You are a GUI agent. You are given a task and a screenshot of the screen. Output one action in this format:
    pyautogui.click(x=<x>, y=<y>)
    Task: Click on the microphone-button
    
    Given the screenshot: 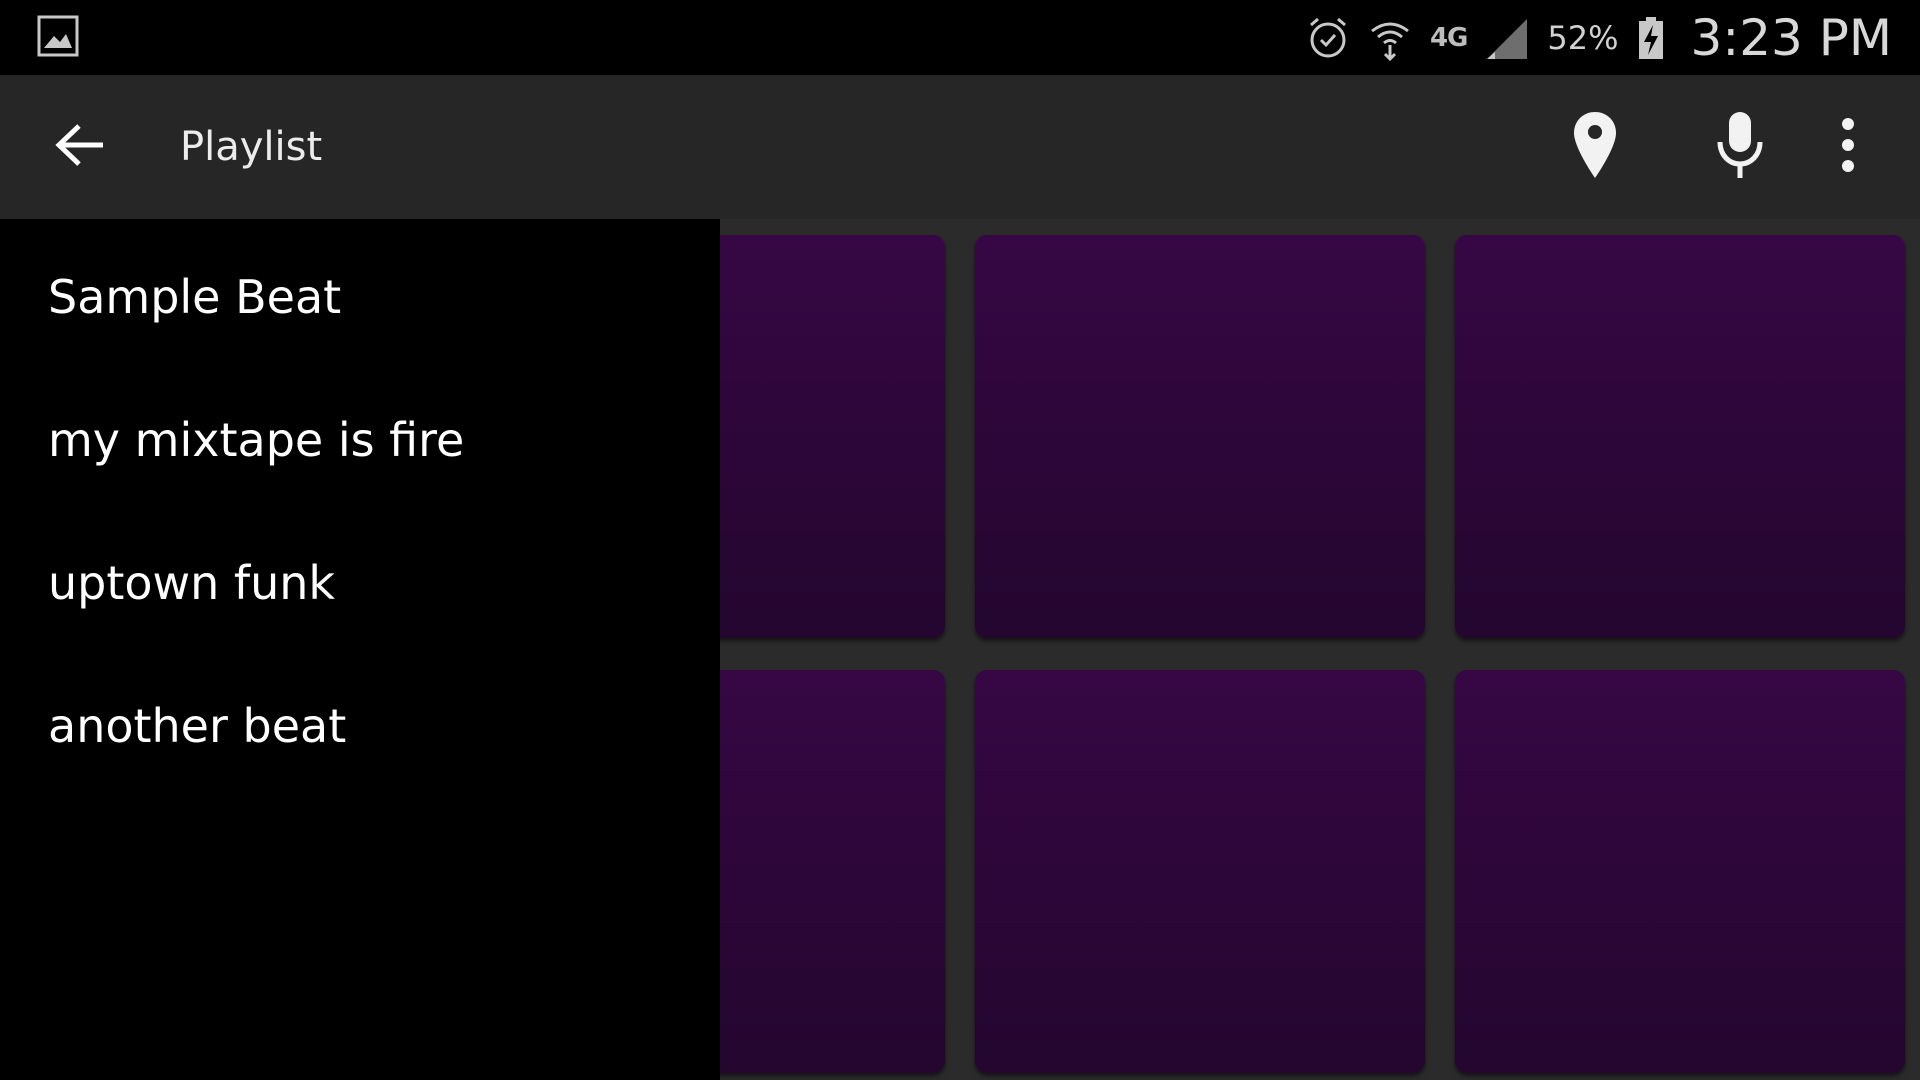 What is the action you would take?
    pyautogui.click(x=1740, y=147)
    